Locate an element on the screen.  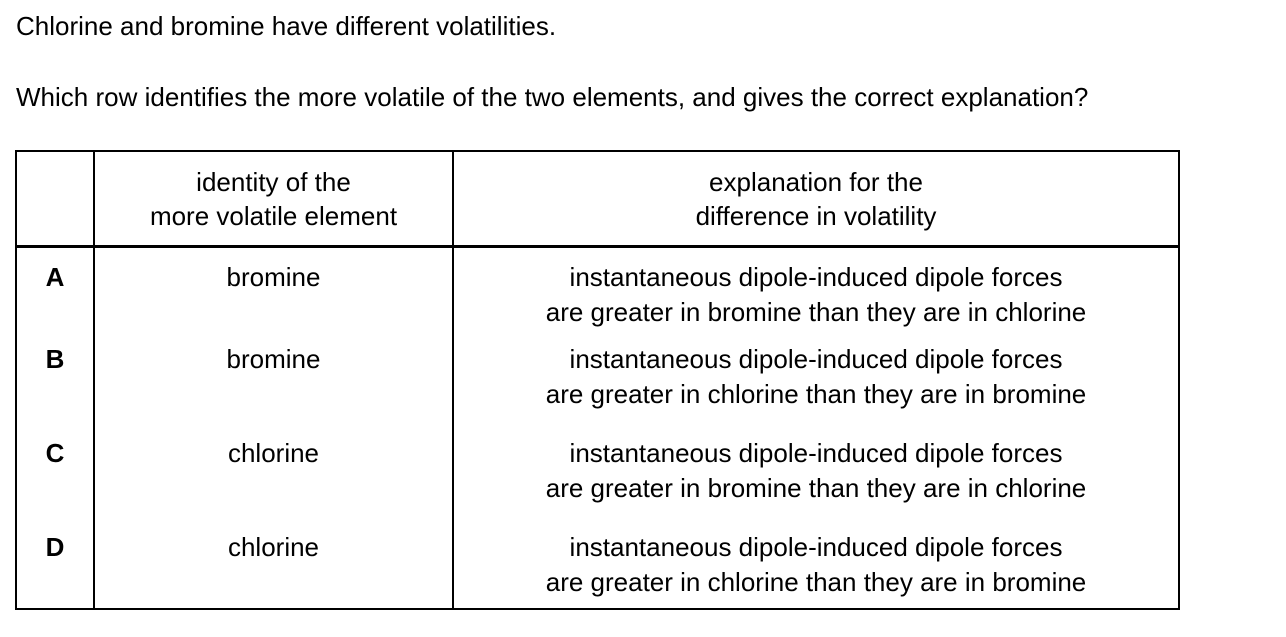
option-letter: A is located at coordinates (55, 277).